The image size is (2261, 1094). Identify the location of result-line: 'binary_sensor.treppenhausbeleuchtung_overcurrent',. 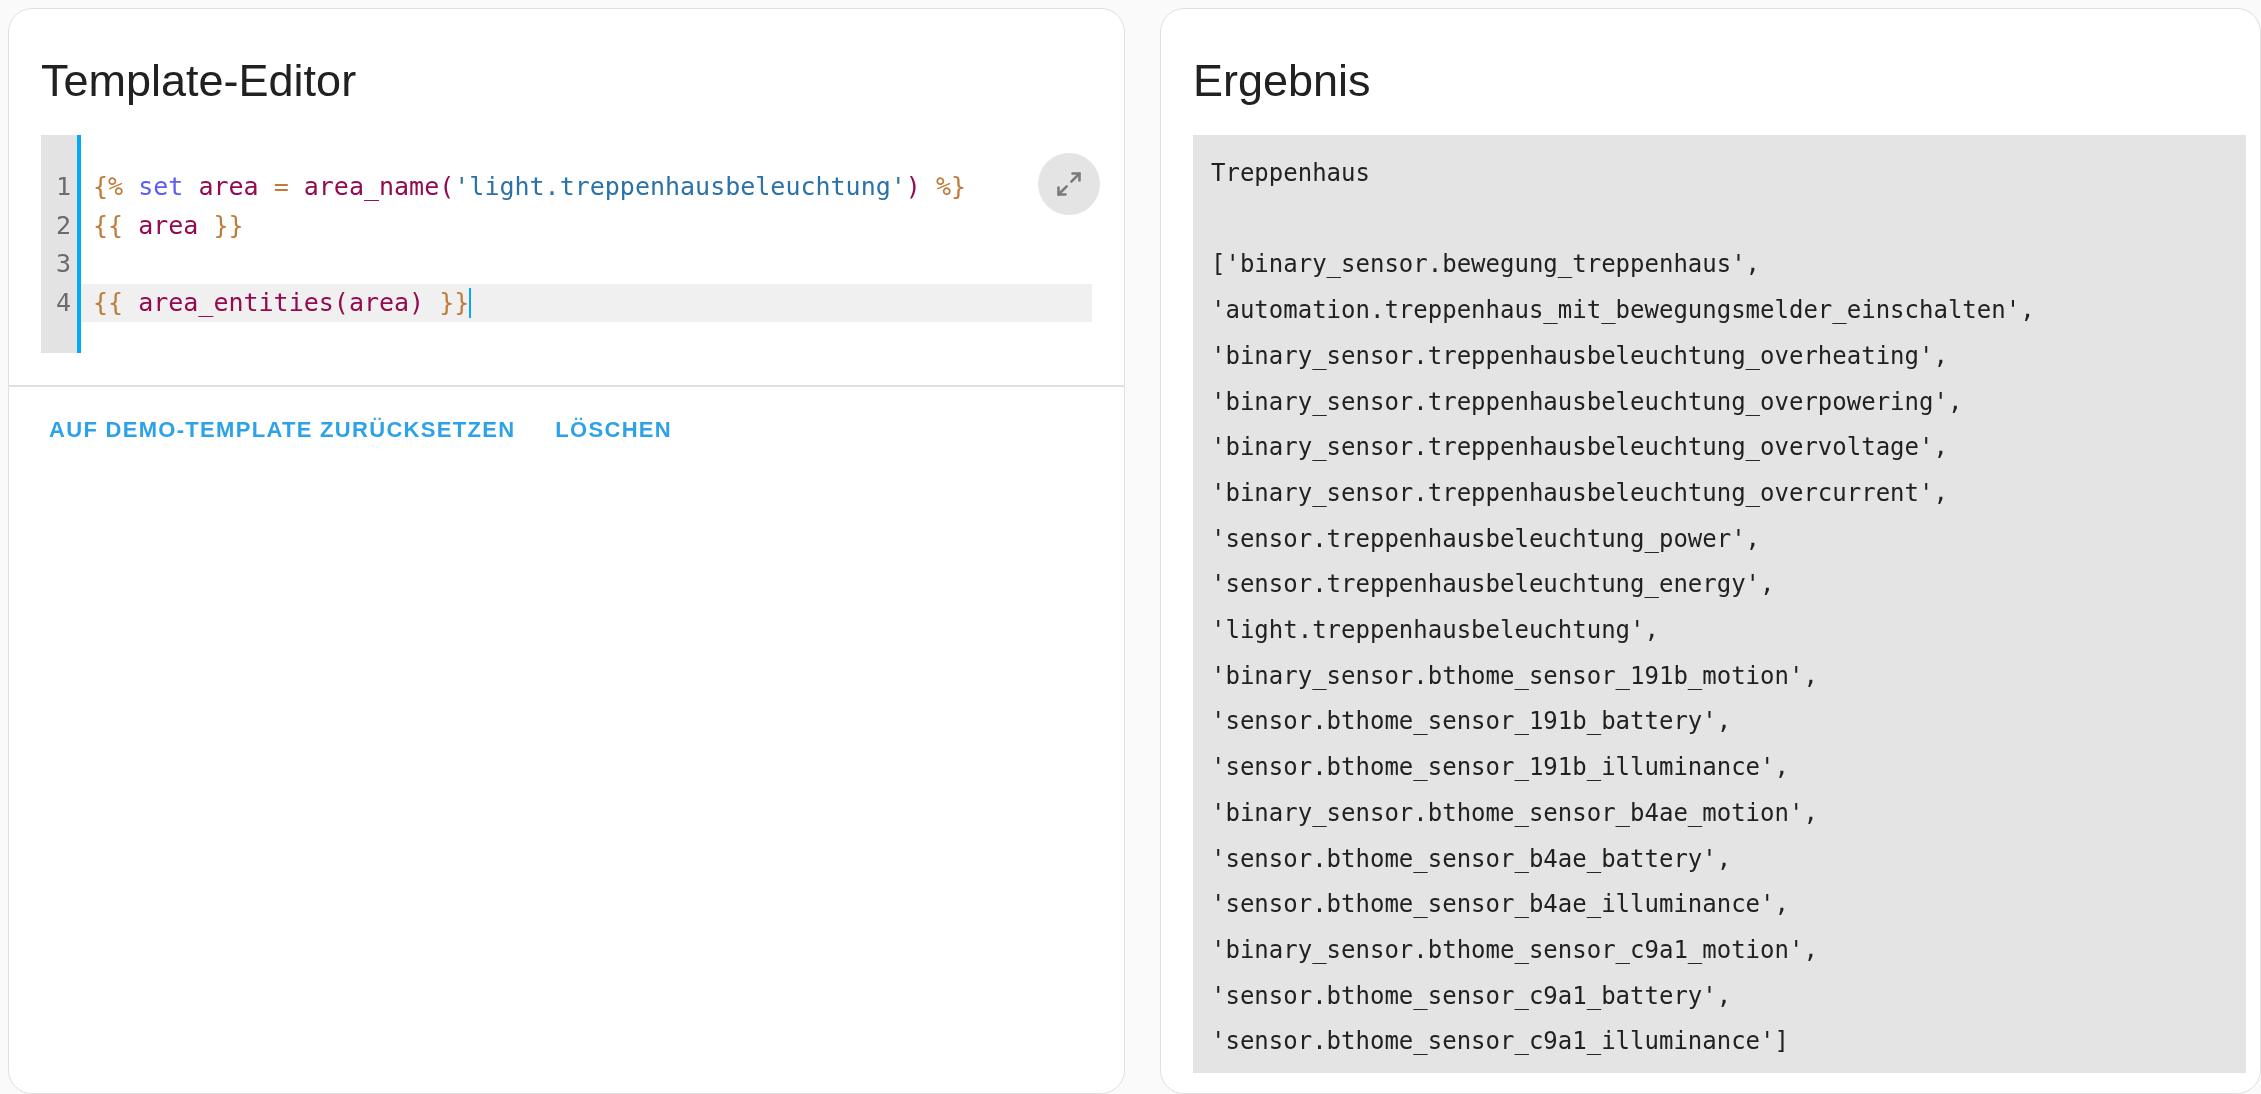
(1580, 493).